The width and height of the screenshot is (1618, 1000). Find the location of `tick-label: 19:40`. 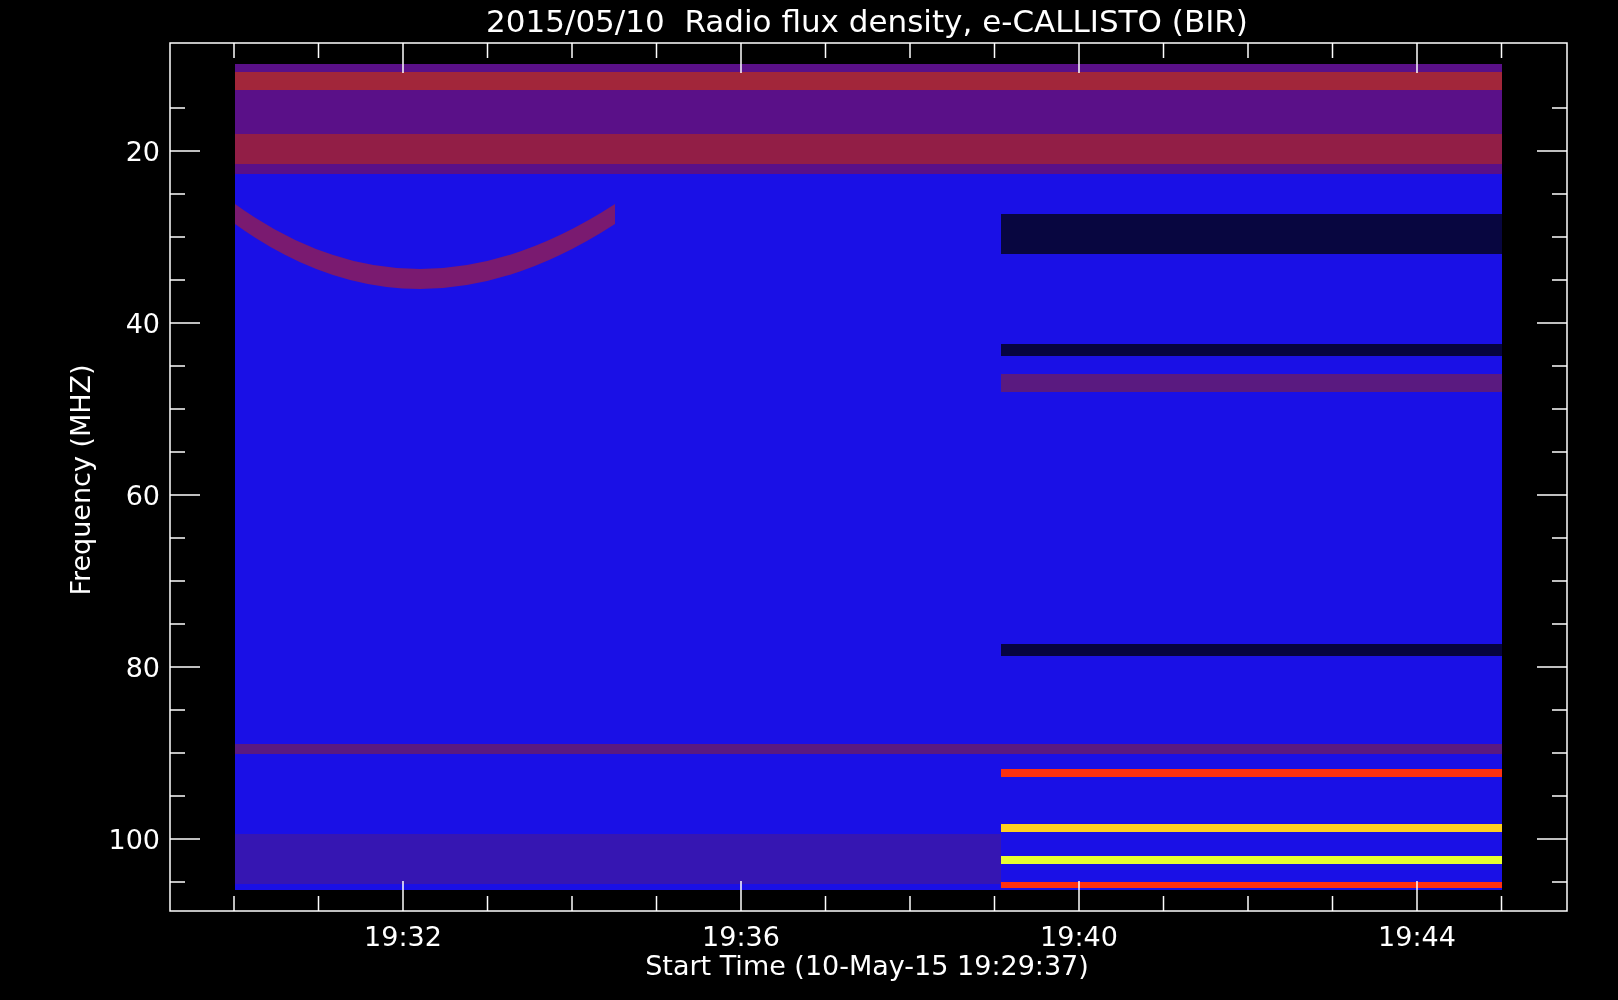

tick-label: 19:40 is located at coordinates (1079, 936).